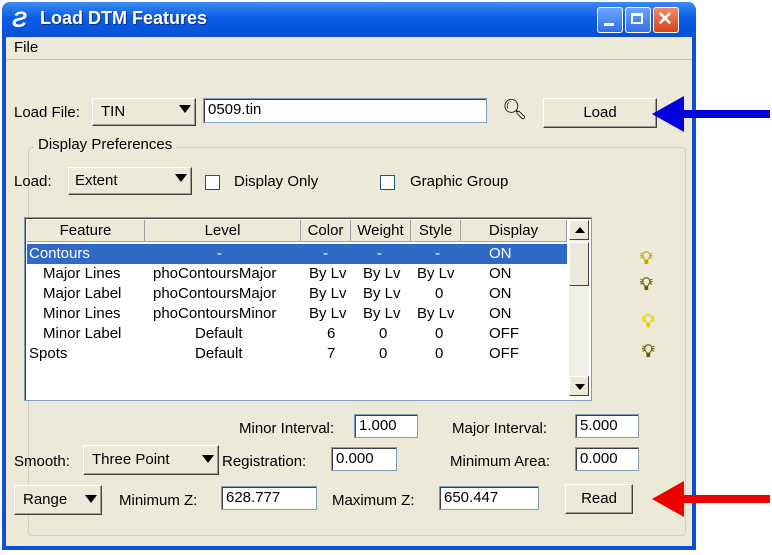 This screenshot has height=555, width=772. I want to click on major-interval-input: 5.000, so click(607, 426).